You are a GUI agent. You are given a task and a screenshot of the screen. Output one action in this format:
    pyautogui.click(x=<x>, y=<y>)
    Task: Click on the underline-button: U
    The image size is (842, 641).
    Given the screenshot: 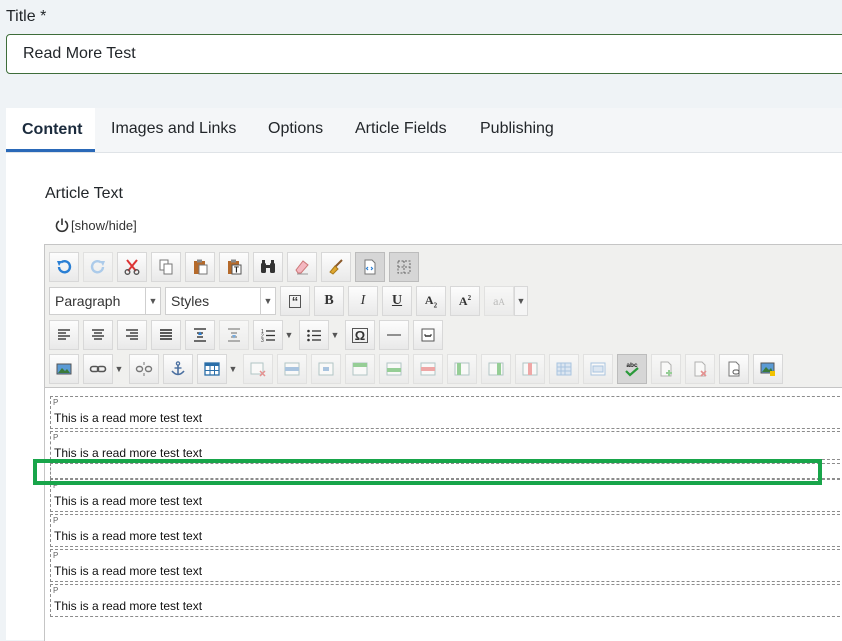 What is the action you would take?
    pyautogui.click(x=397, y=301)
    